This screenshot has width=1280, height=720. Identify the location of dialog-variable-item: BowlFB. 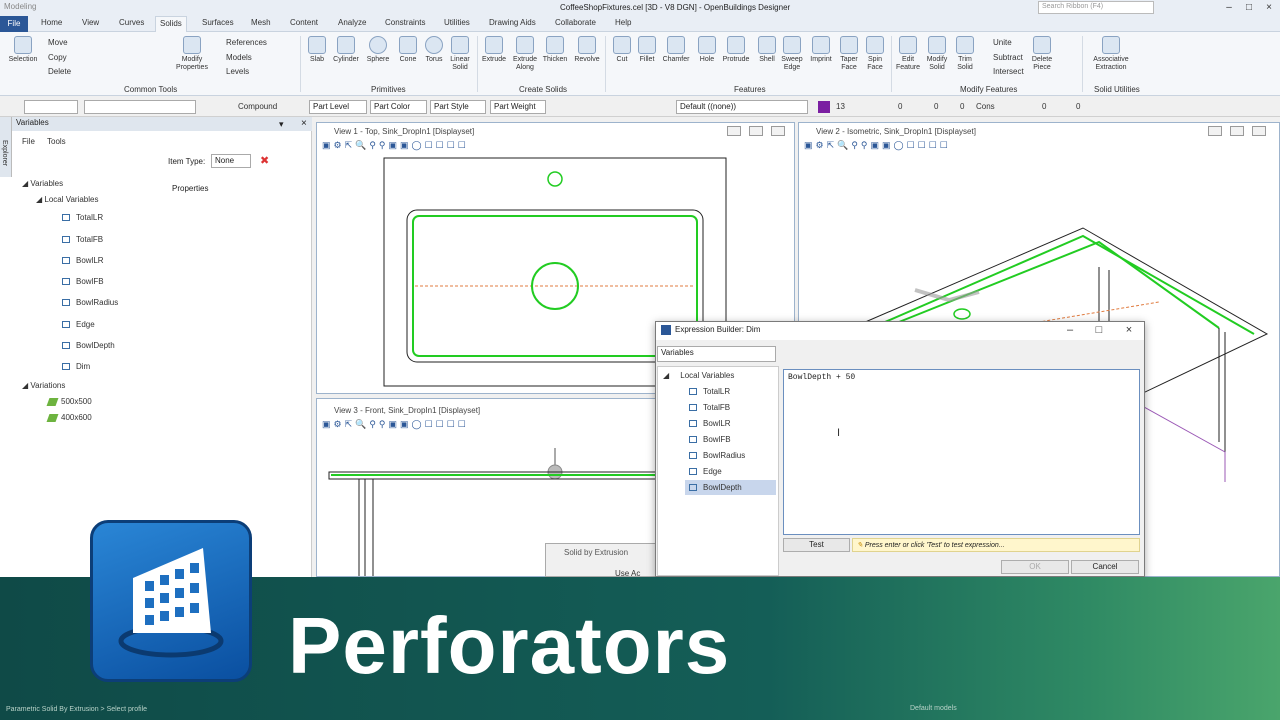
(710, 439).